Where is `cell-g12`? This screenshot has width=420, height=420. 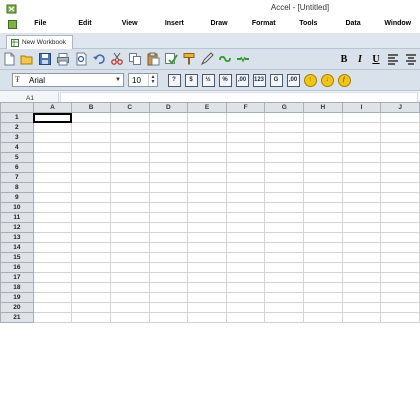 cell-g12 is located at coordinates (284, 227).